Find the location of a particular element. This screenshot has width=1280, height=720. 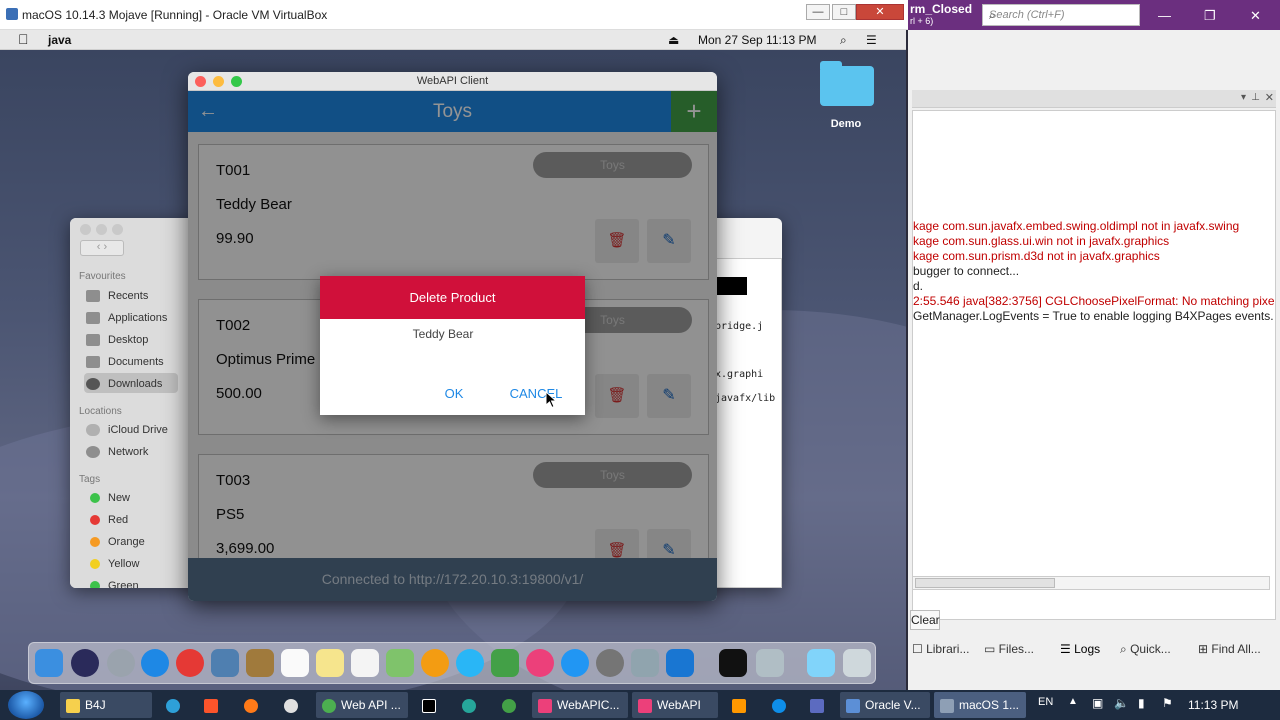

sidebar-tag-yellow: Yellow is located at coordinates (136, 564).